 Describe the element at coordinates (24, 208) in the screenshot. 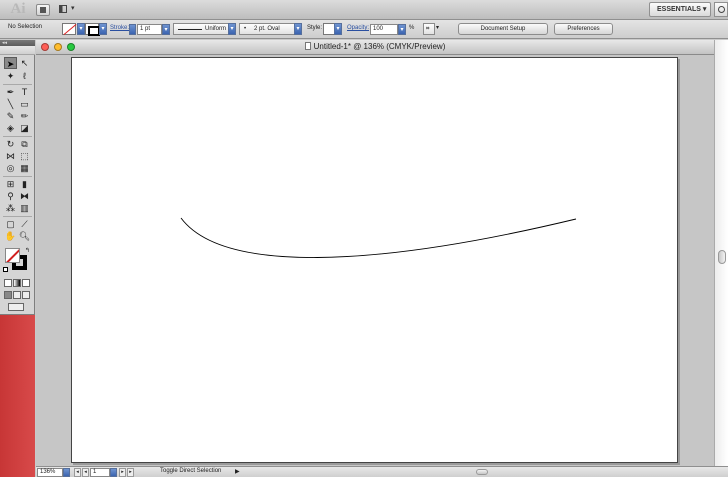

I see `column-graph-tool-icon: ▥` at that location.